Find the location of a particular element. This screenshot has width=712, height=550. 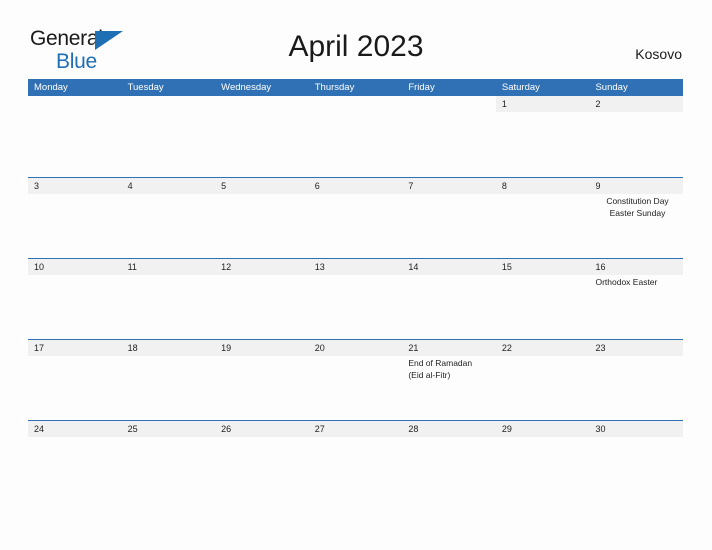

day-number-13: 13 is located at coordinates (356, 267).